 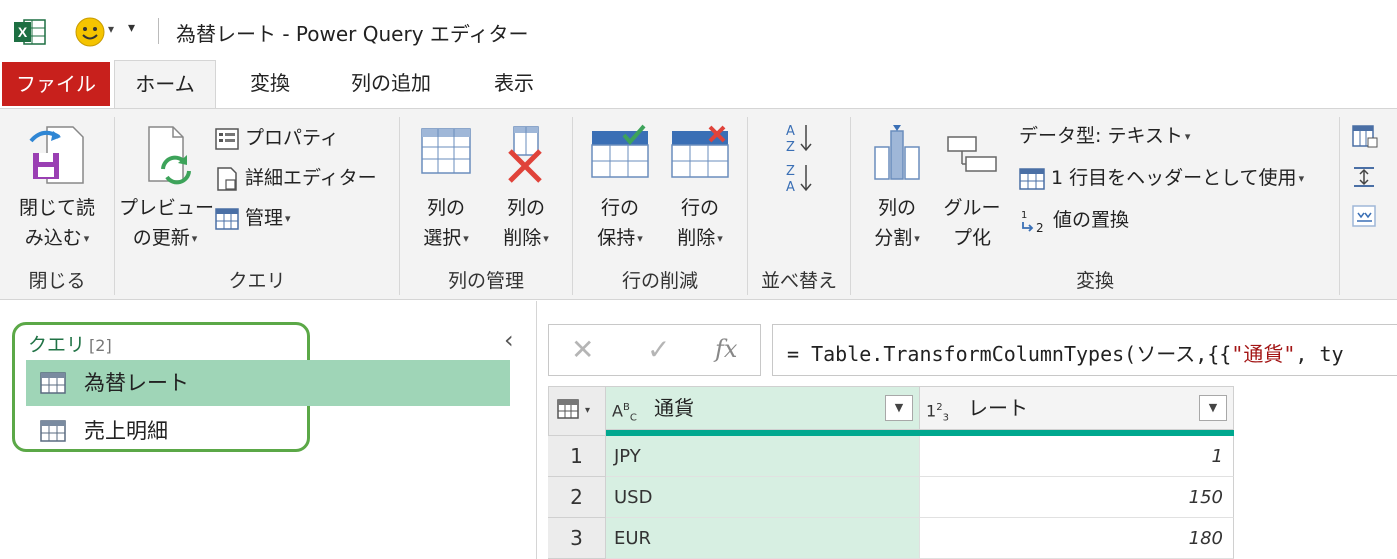 What do you see at coordinates (131, 28) in the screenshot?
I see `quick-access-toolbar-icon: ▾` at bounding box center [131, 28].